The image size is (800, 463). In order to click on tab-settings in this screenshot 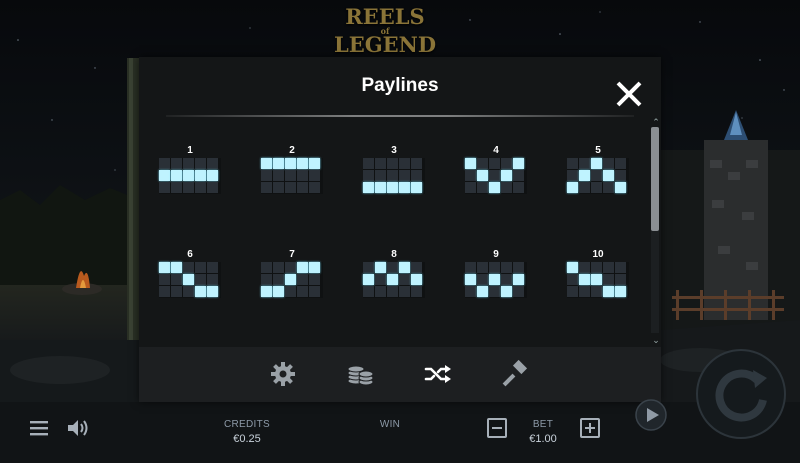, I will do `click(283, 374)`.